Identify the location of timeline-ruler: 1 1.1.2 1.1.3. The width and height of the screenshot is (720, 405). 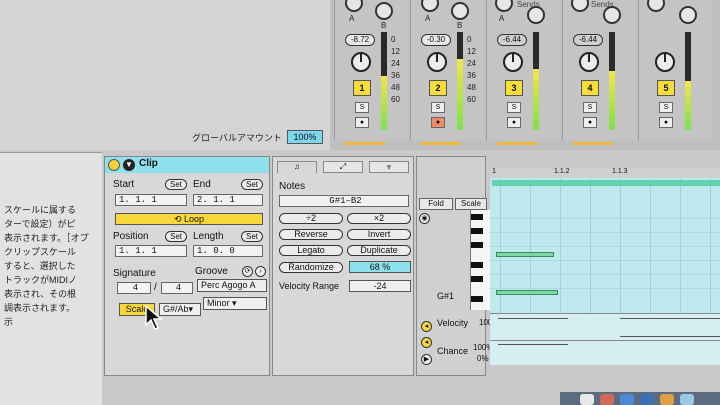
(605, 173).